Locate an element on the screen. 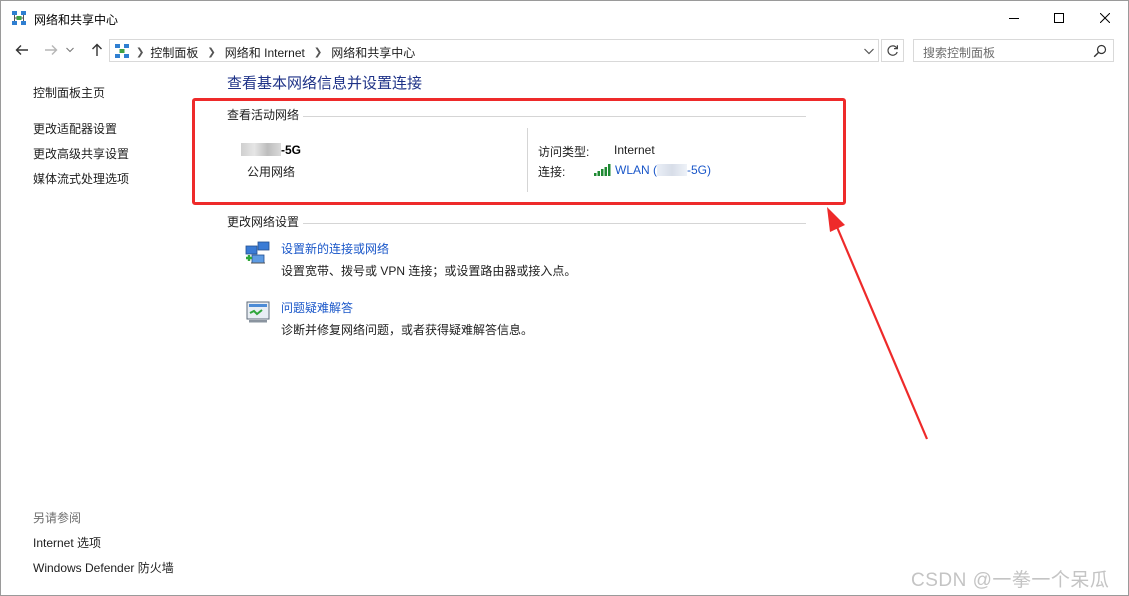  address-history-button is located at coordinates (869, 51).